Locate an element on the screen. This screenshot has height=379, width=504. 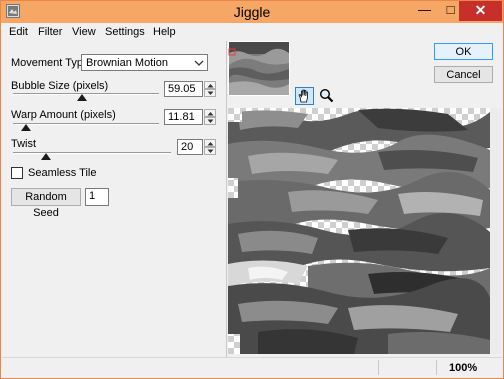
panel-divider is located at coordinates (226, 200).